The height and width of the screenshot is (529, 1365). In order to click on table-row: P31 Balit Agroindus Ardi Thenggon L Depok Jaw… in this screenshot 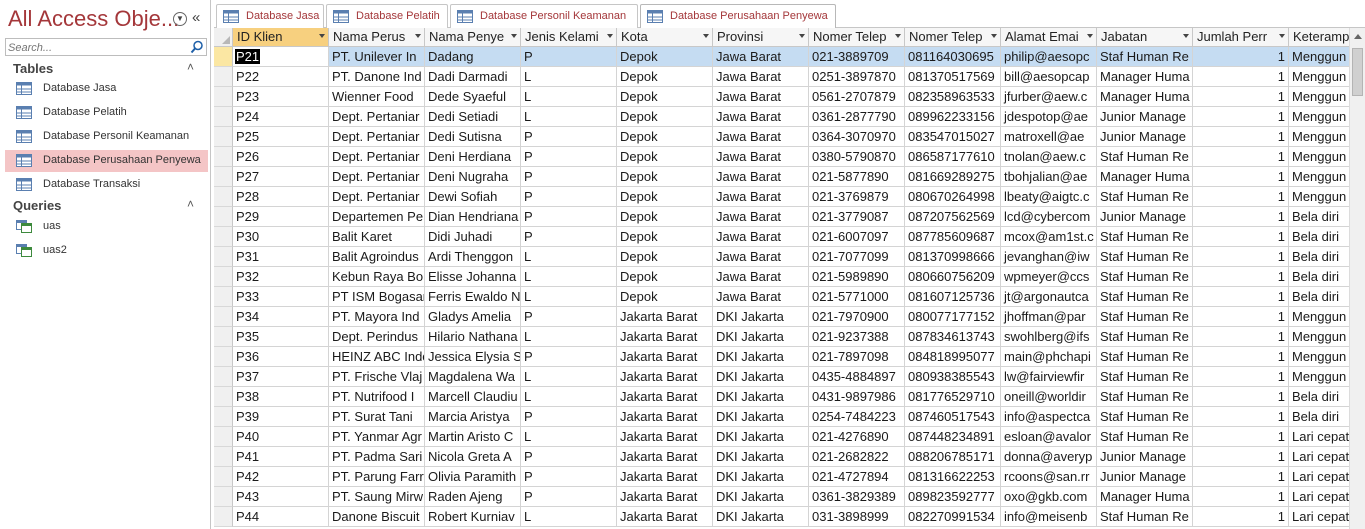, I will do `click(789, 257)`.